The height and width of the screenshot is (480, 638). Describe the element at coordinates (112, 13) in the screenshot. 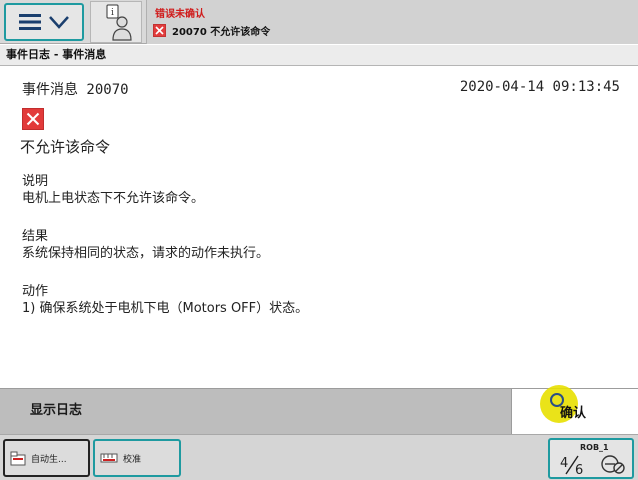

I see `svg-text: i` at that location.